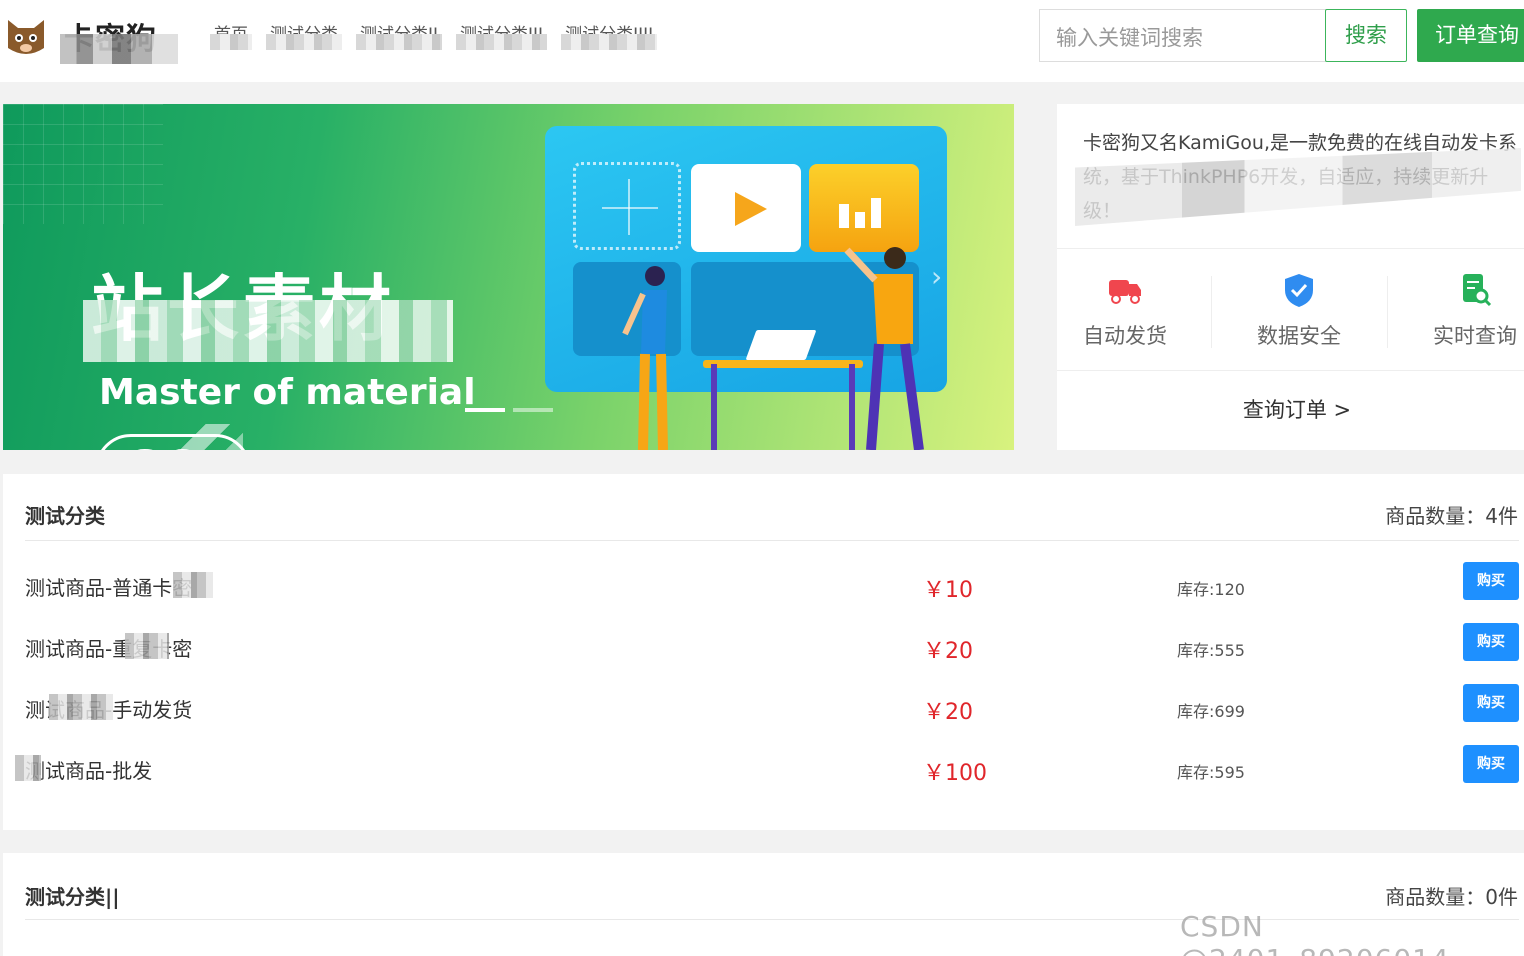  What do you see at coordinates (1183, 35) in the screenshot?
I see `search-input: 输入关键词搜索` at bounding box center [1183, 35].